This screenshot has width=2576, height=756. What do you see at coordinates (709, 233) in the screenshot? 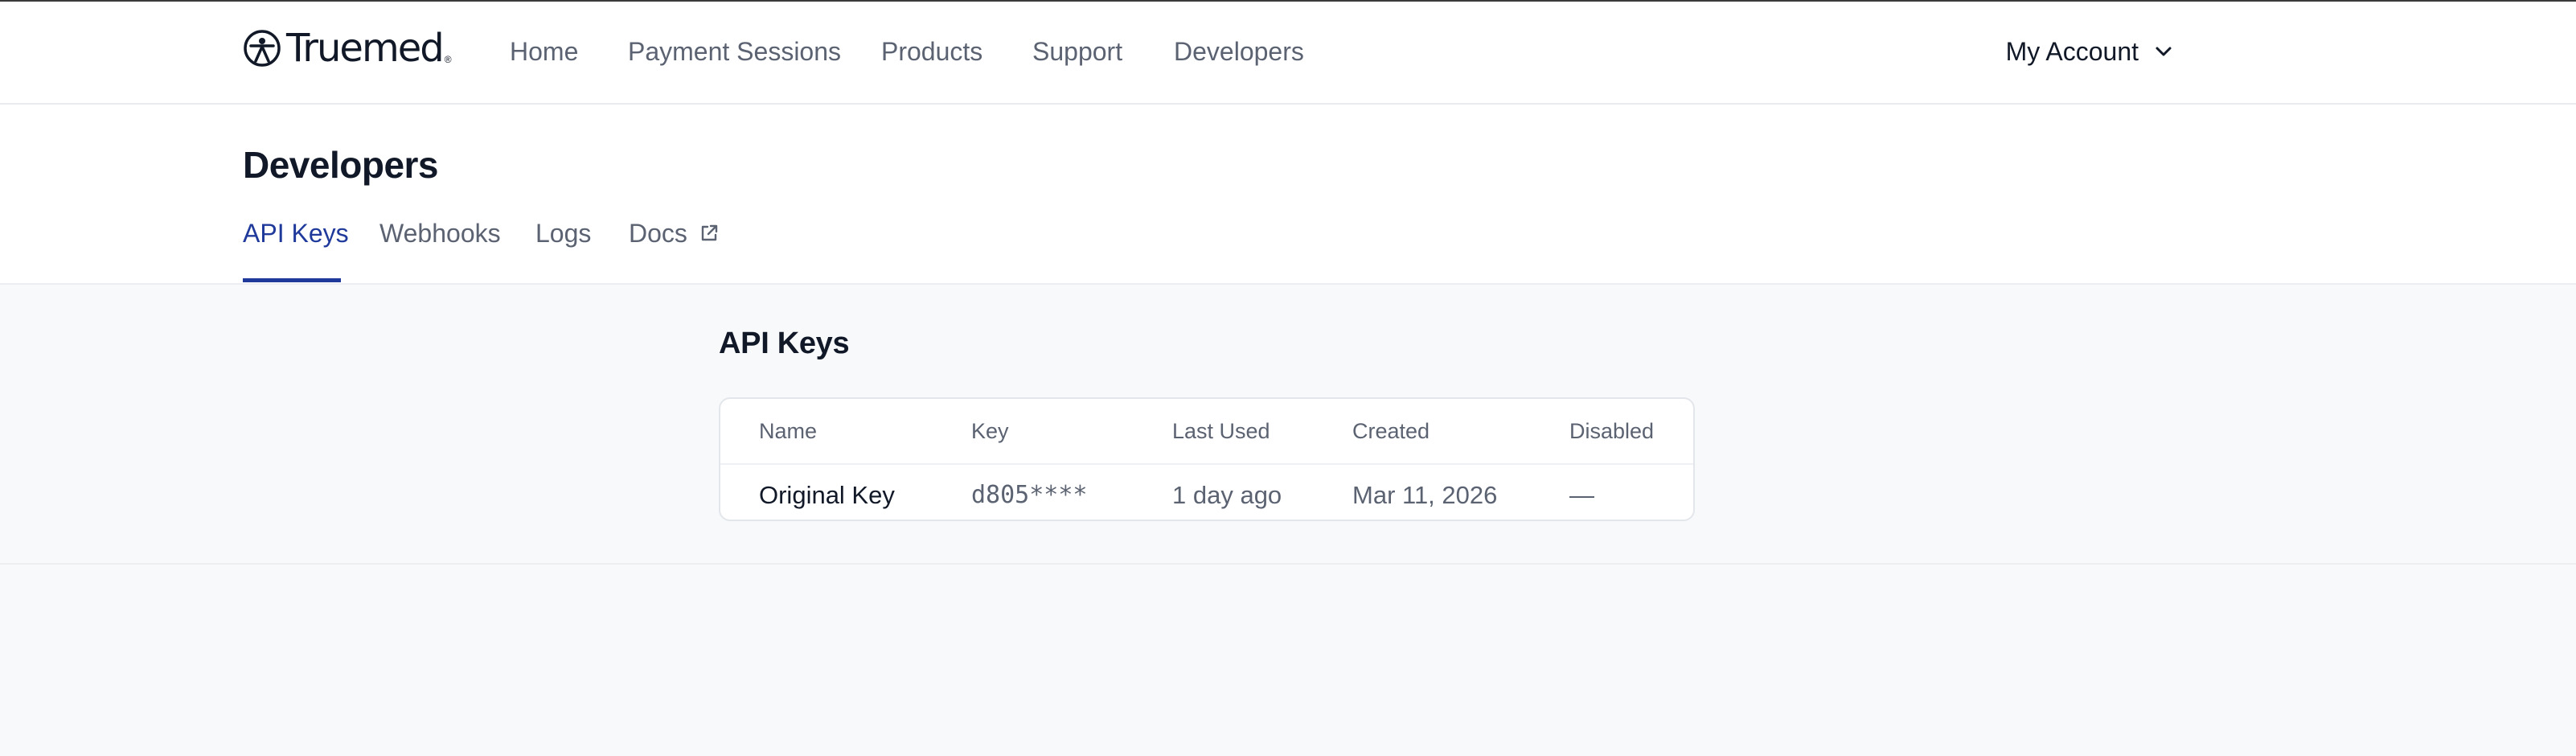
I see `external-link-icon` at bounding box center [709, 233].